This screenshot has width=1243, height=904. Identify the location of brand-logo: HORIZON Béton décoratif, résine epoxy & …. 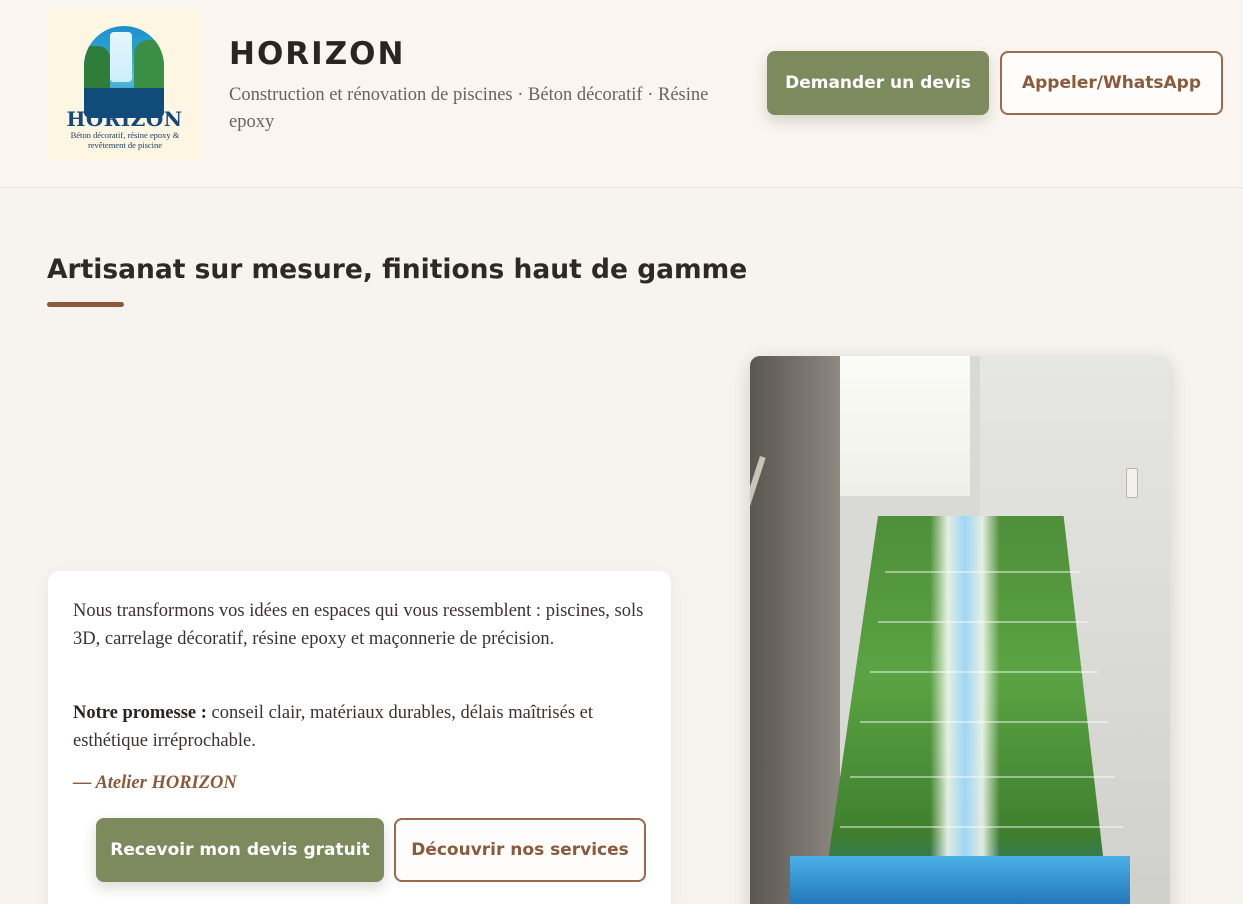
(124, 85).